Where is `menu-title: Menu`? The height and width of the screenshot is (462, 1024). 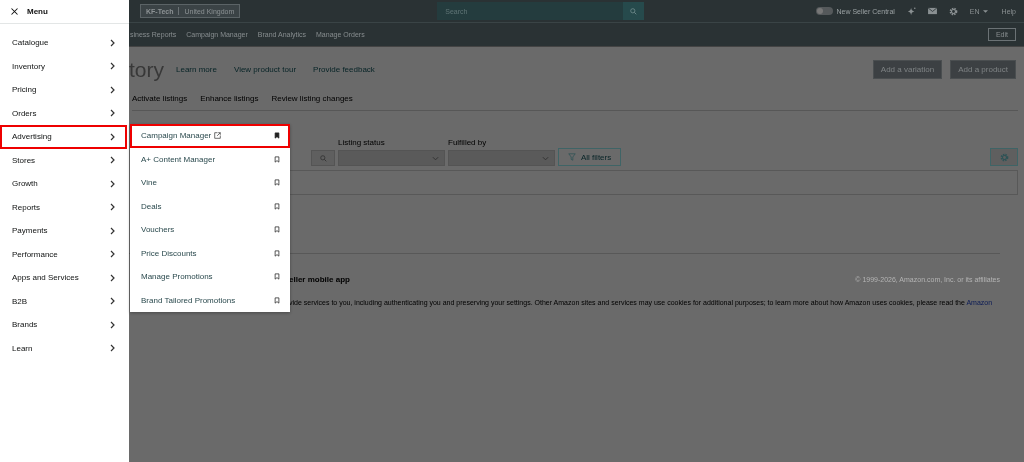
menu-title: Menu is located at coordinates (37, 11).